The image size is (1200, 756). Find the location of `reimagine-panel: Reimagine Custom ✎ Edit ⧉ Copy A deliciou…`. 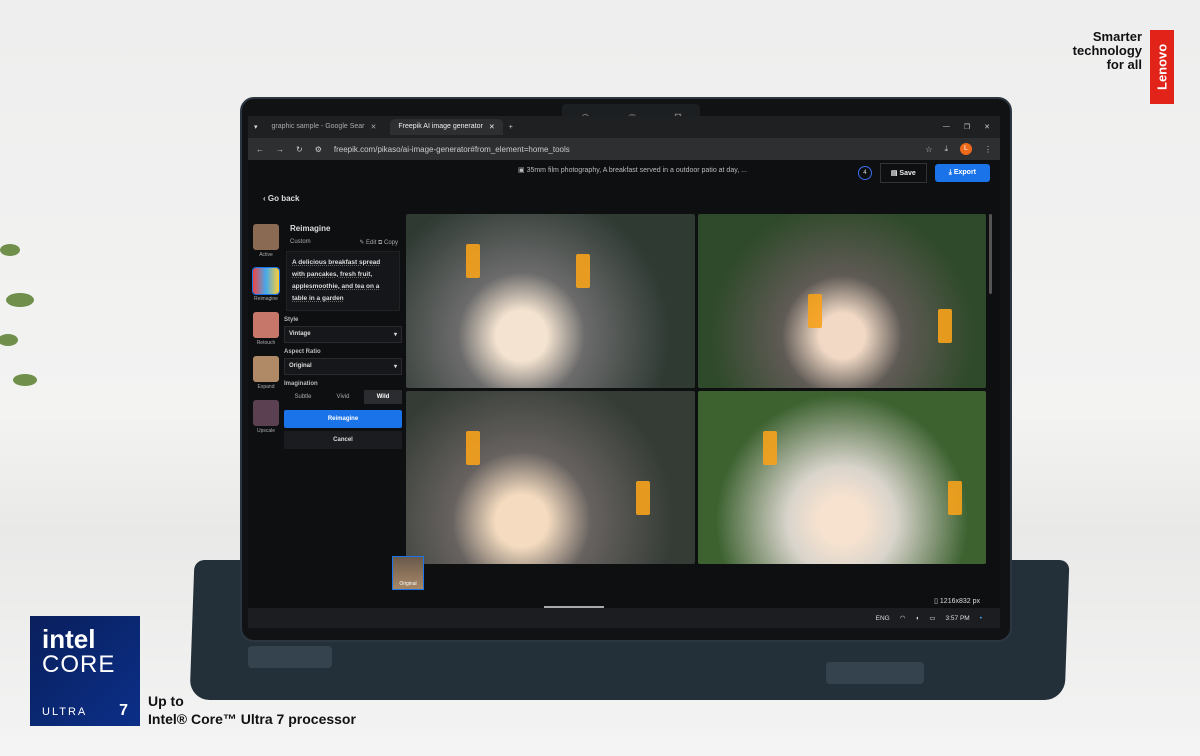

reimagine-panel: Reimagine Custom ✎ Edit ⧉ Copy A deliciou… is located at coordinates (343, 336).